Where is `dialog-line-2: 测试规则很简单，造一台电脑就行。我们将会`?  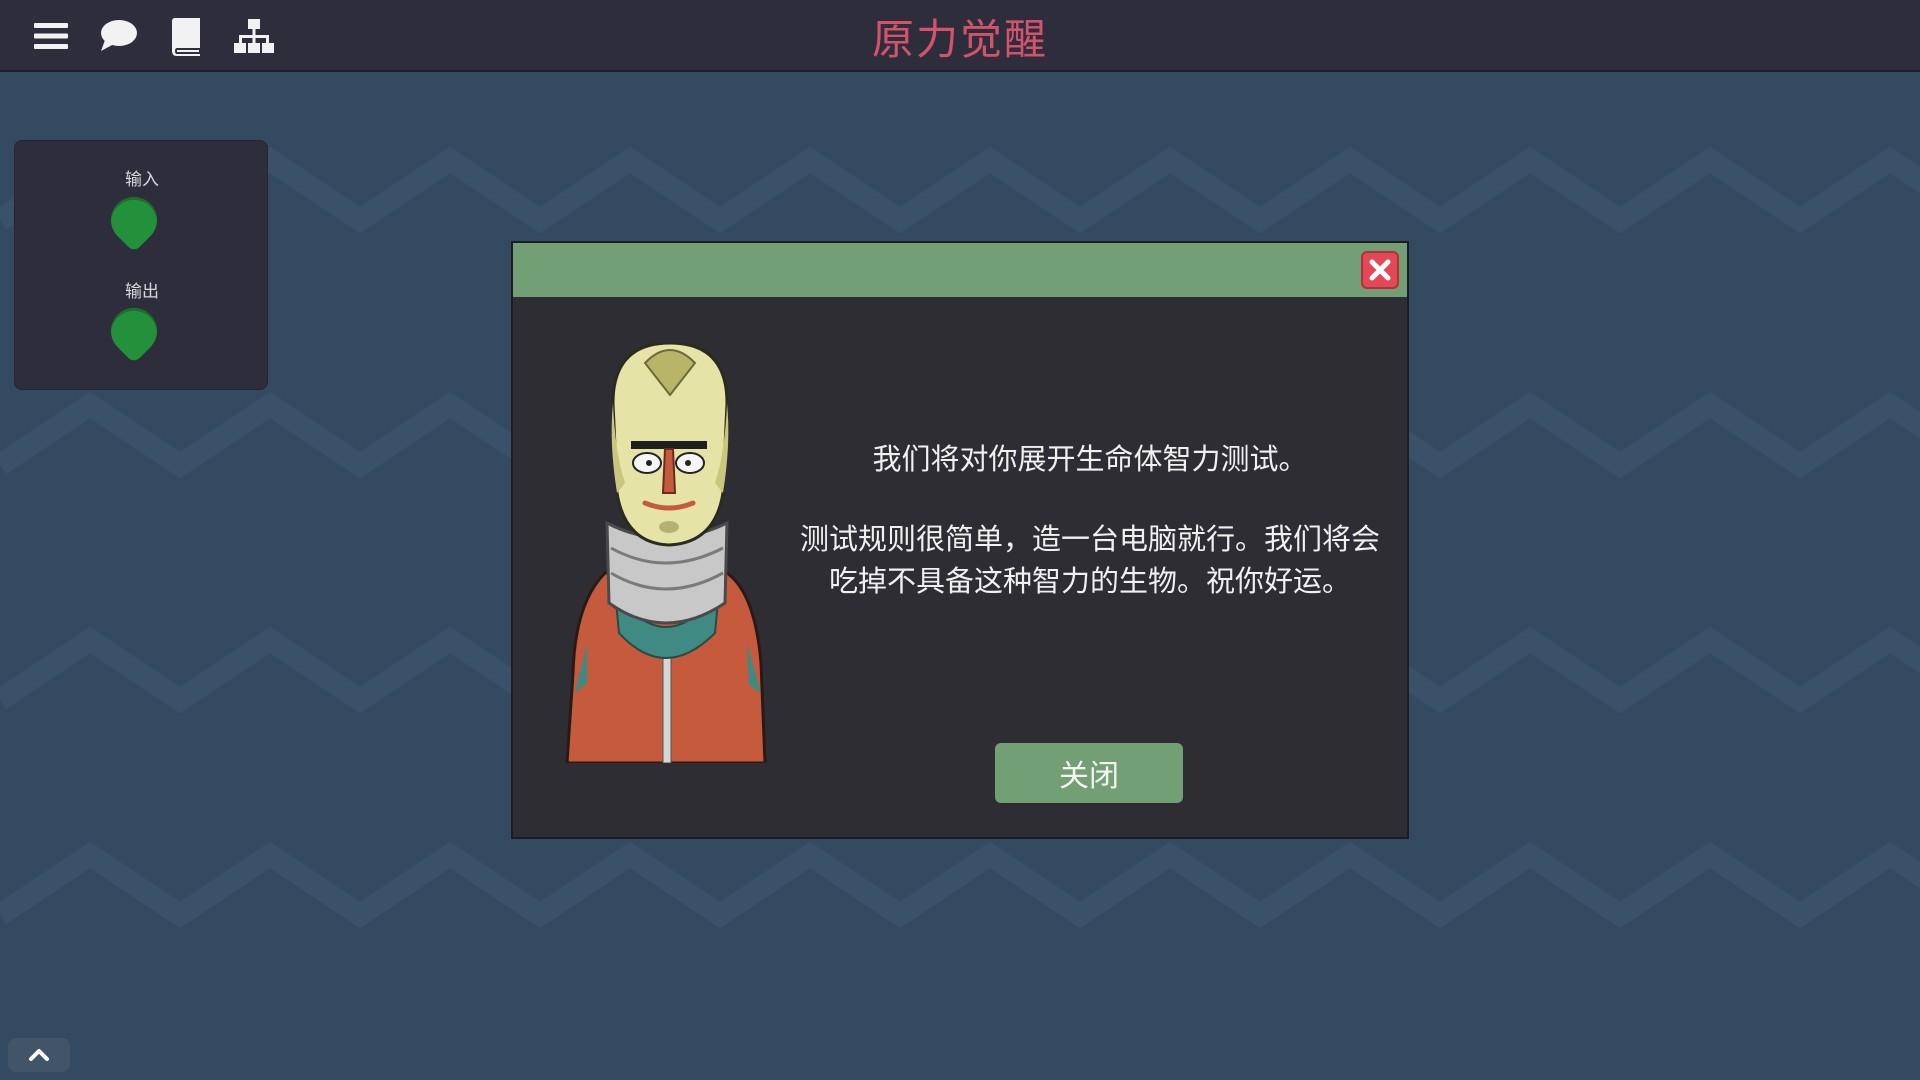
dialog-line-2: 测试规则很简单，造一台电脑就行。我们将会 is located at coordinates (1089, 539).